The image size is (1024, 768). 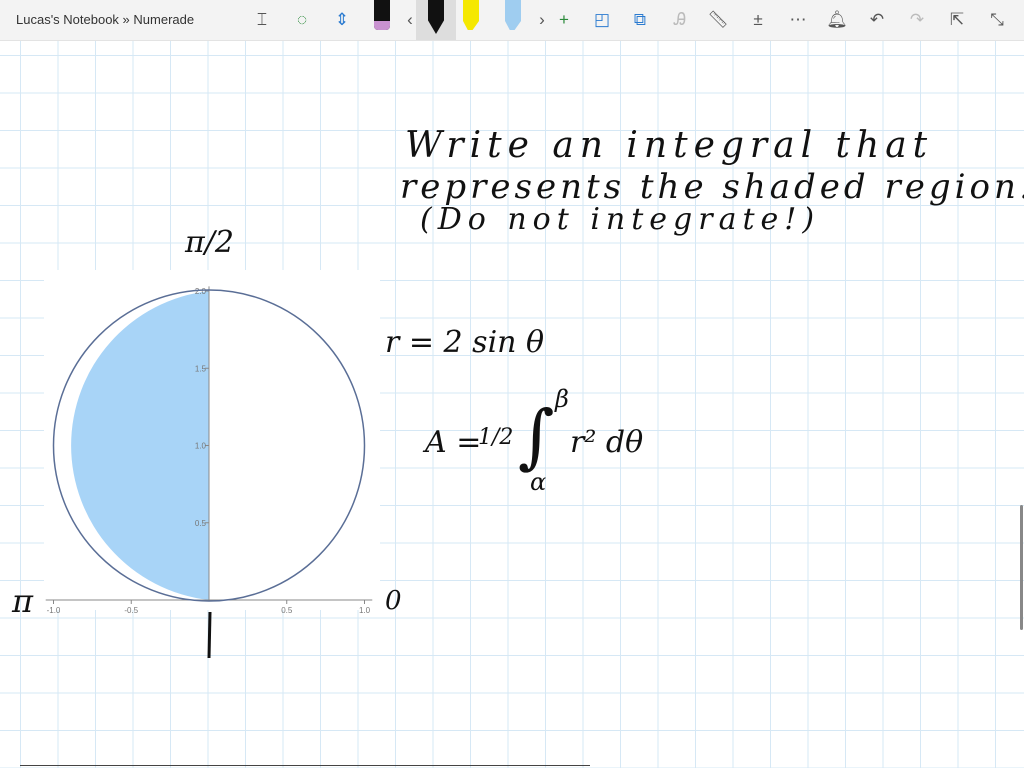 I want to click on chevron-right-icon: ›, so click(x=542, y=20).